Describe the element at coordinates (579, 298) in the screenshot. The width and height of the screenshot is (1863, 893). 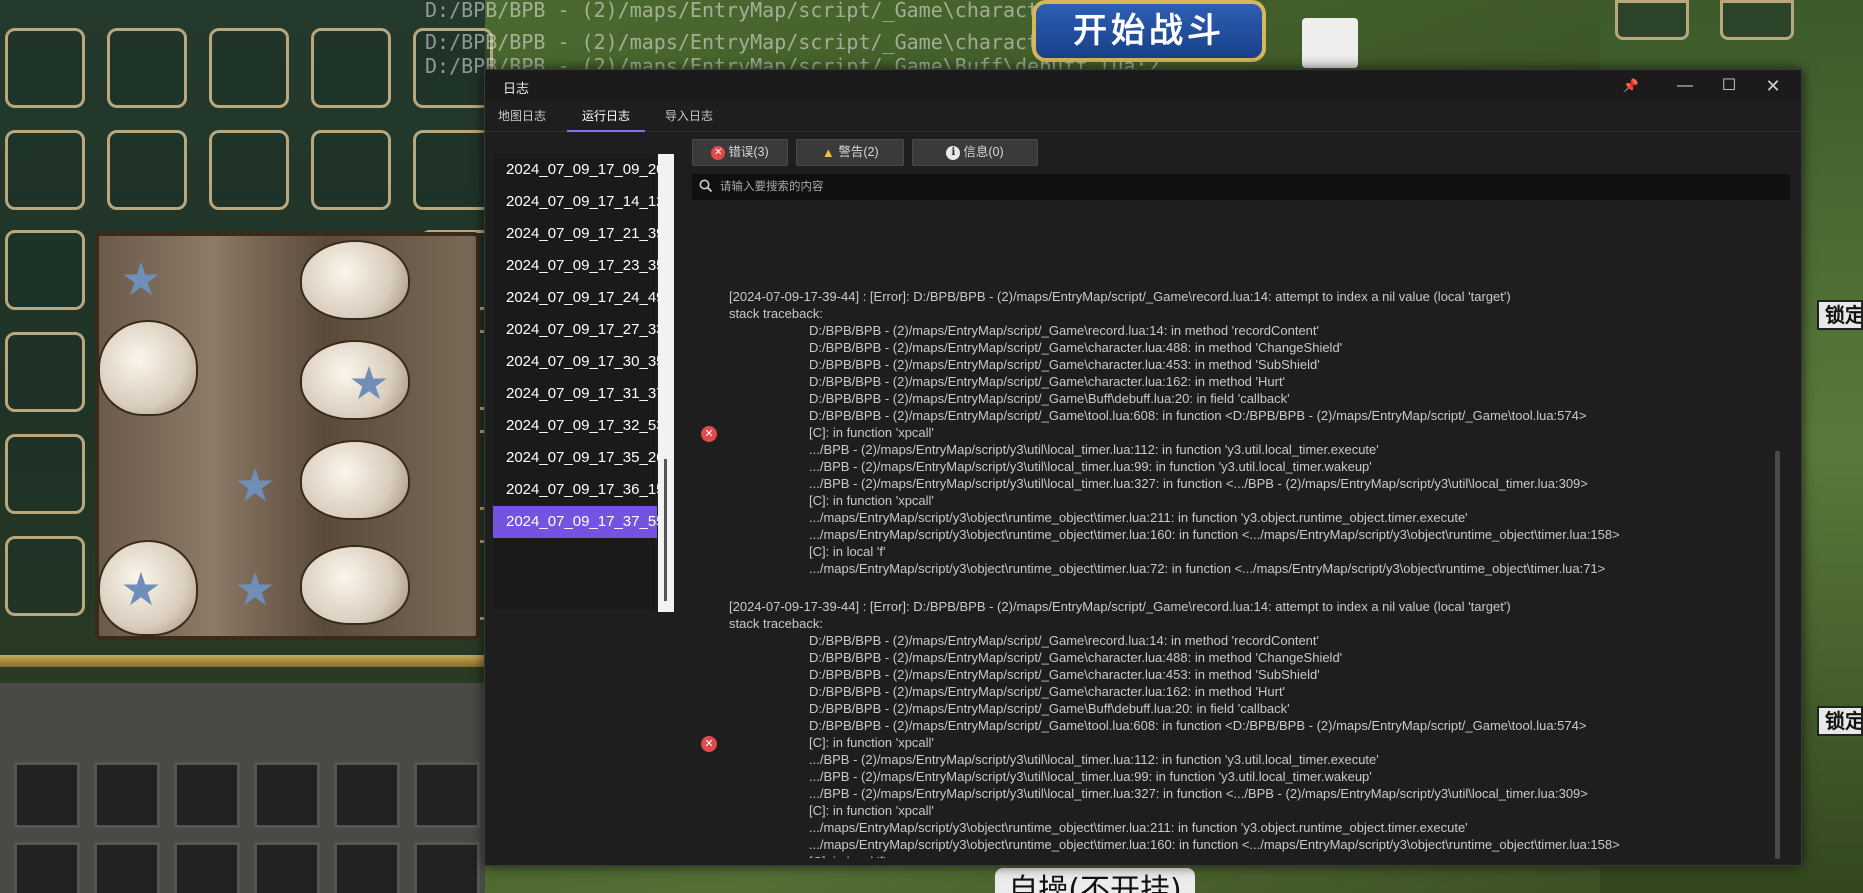
I see `session-item: 2024_07_09_17_24_49` at that location.